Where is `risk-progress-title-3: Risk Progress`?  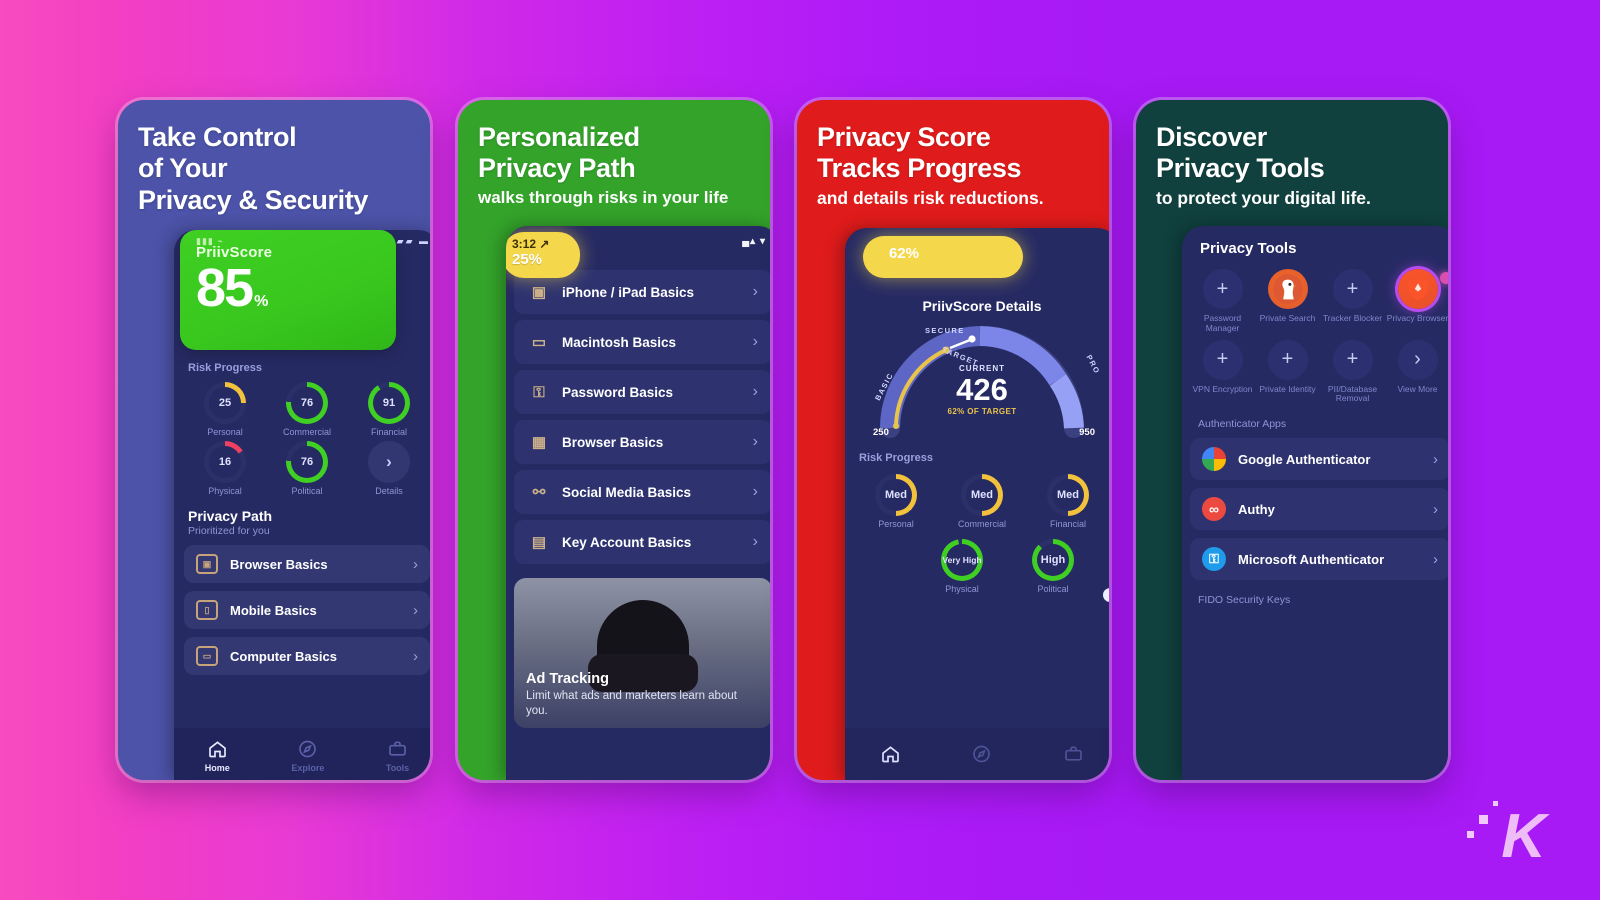 risk-progress-title-3: Risk Progress is located at coordinates (896, 458).